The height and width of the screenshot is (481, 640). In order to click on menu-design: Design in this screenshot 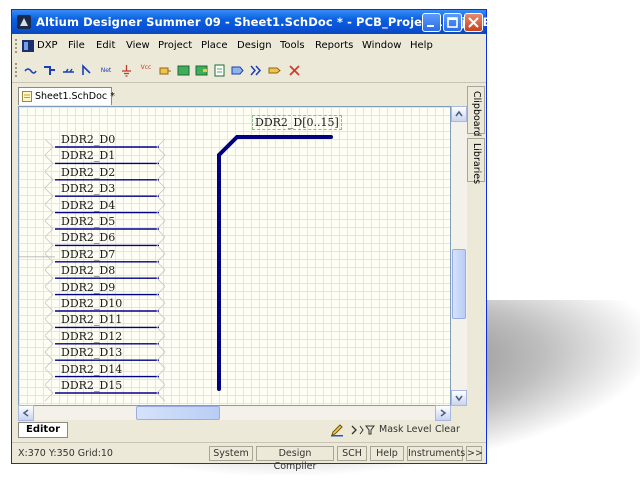, I will do `click(254, 45)`.